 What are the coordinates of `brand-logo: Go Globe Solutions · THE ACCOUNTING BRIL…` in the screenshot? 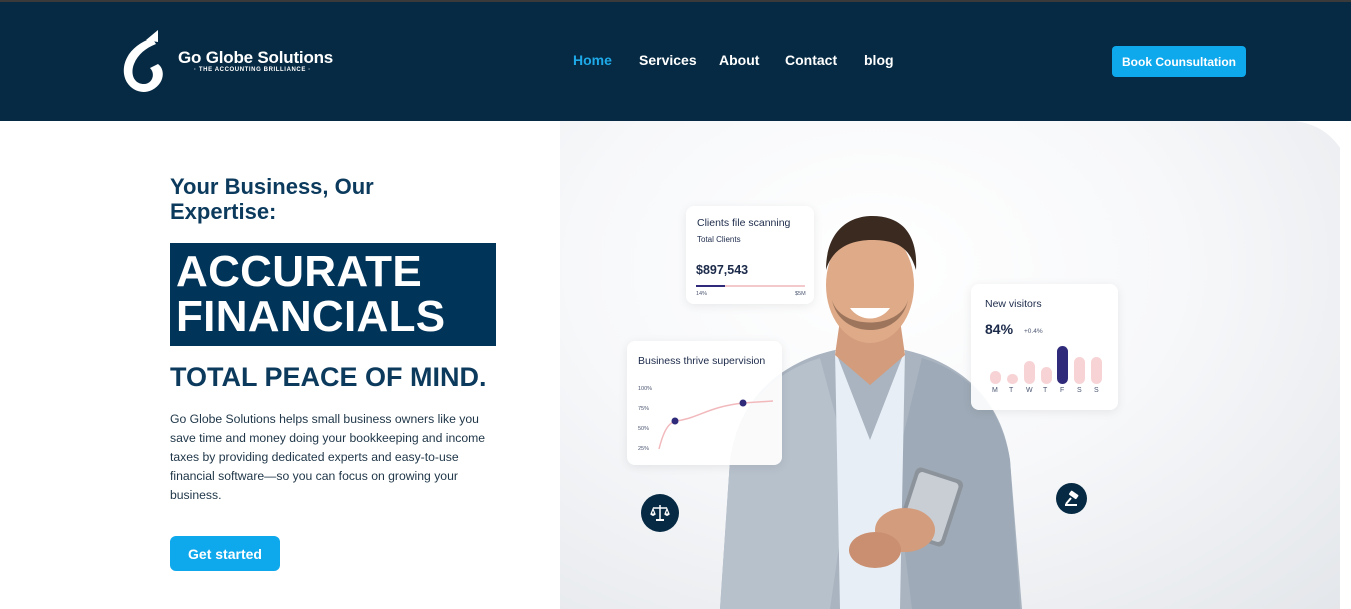 It's located at (230, 63).